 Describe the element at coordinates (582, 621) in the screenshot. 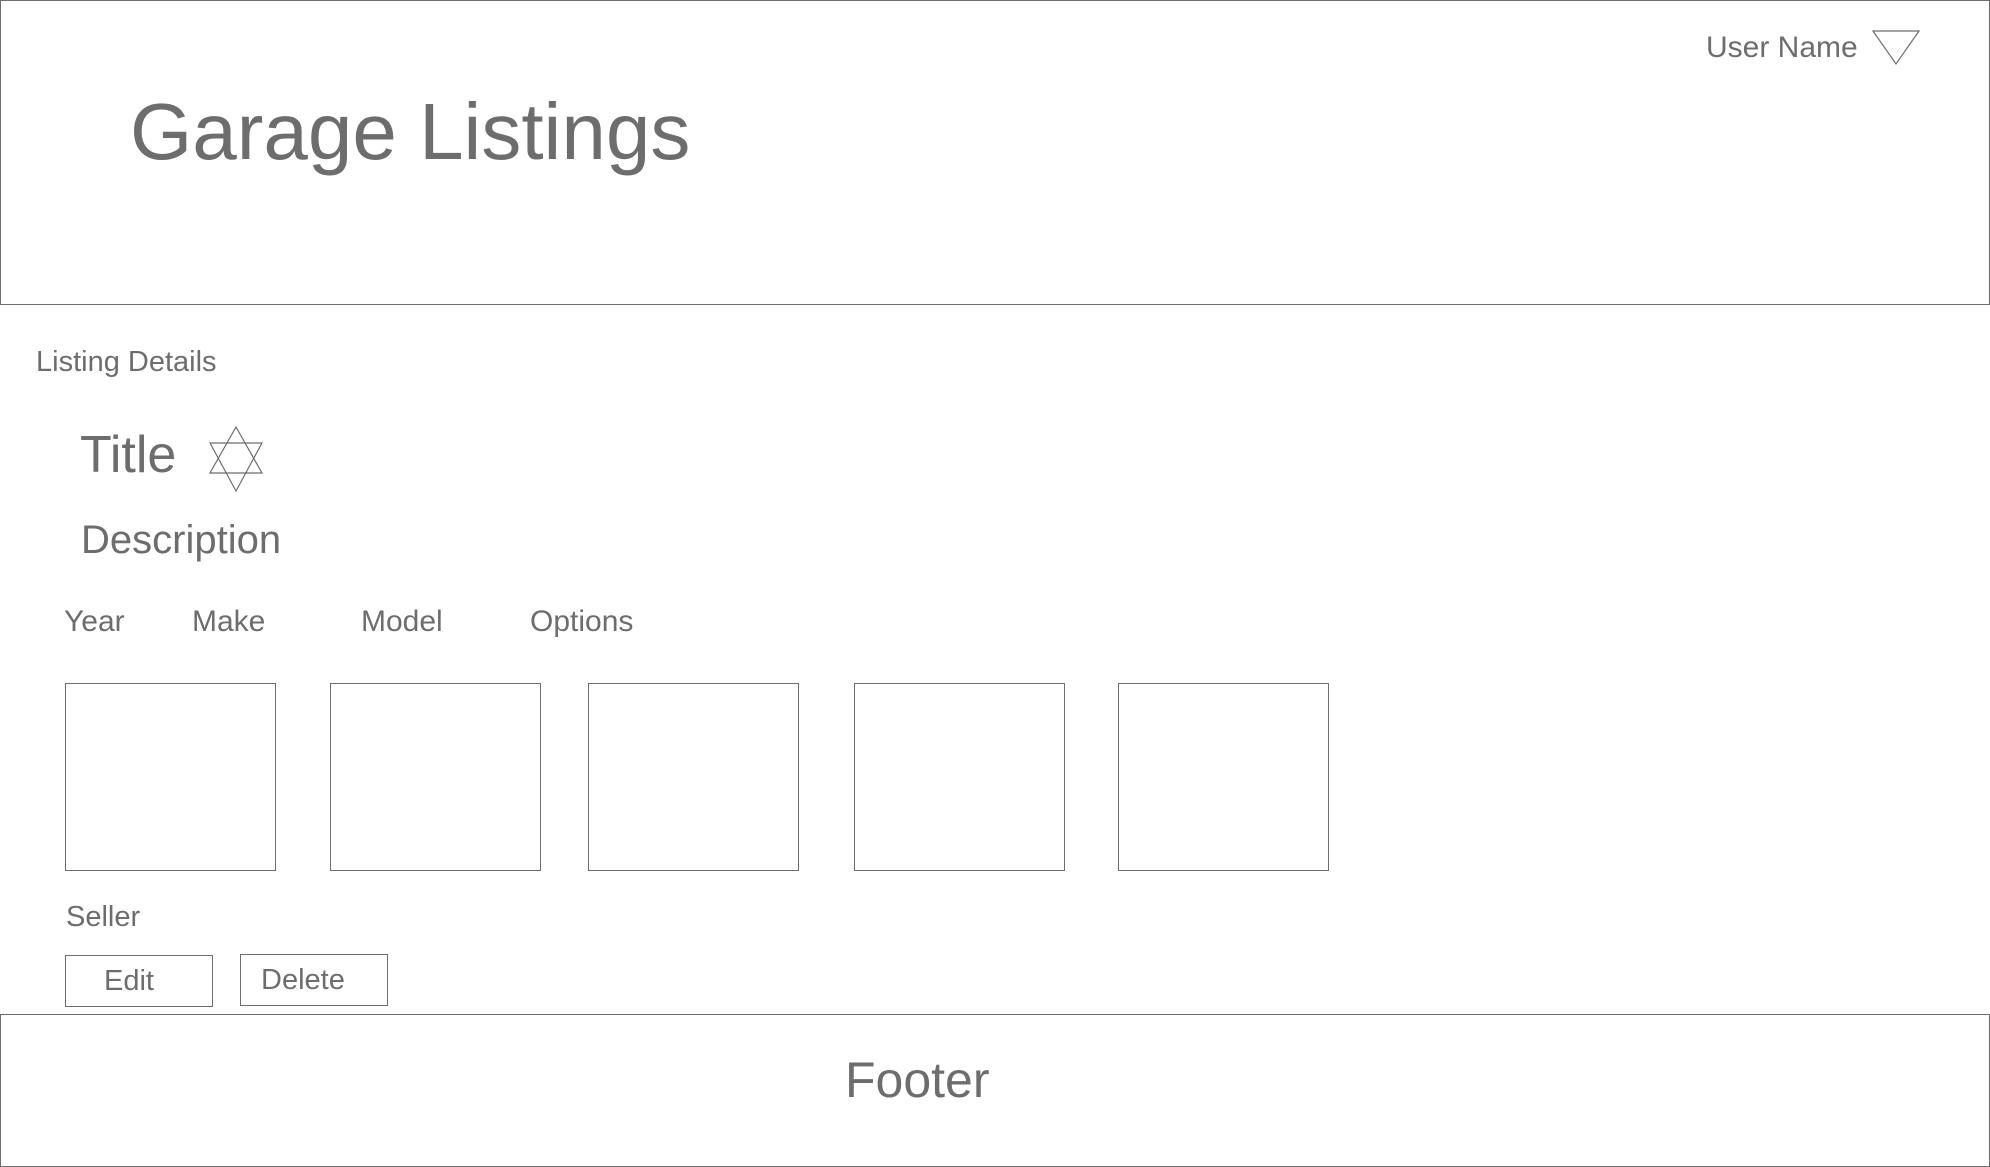

I see `spec-options: Options` at that location.